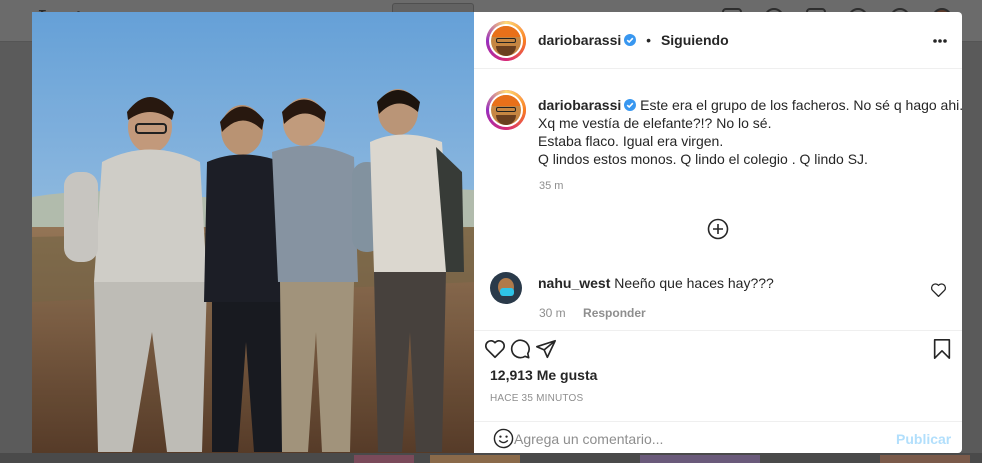 This screenshot has height=463, width=982. I want to click on caption-line: Xq me vestía de elefante?!? No lo sé., so click(655, 123).